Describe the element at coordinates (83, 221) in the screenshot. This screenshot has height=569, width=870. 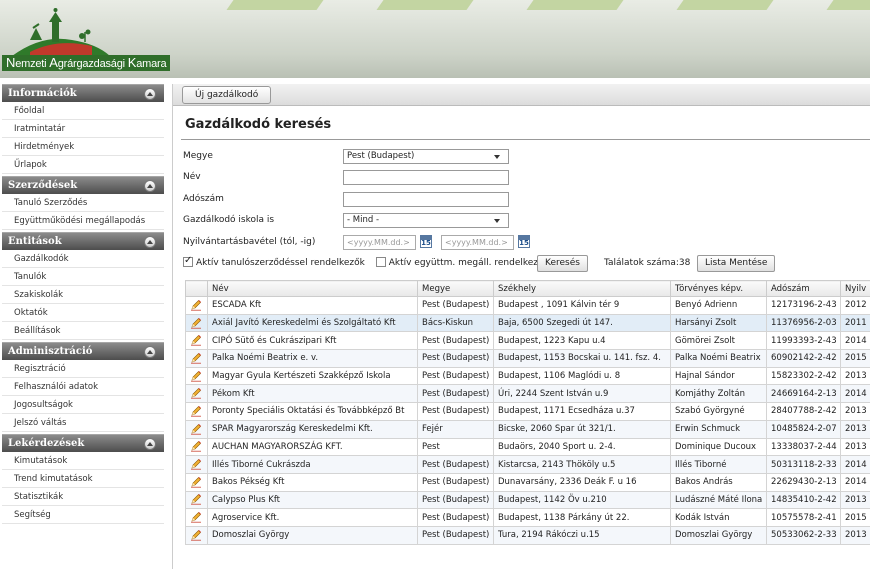
I see `sidebar-item: Együttműködési megállapodás` at that location.